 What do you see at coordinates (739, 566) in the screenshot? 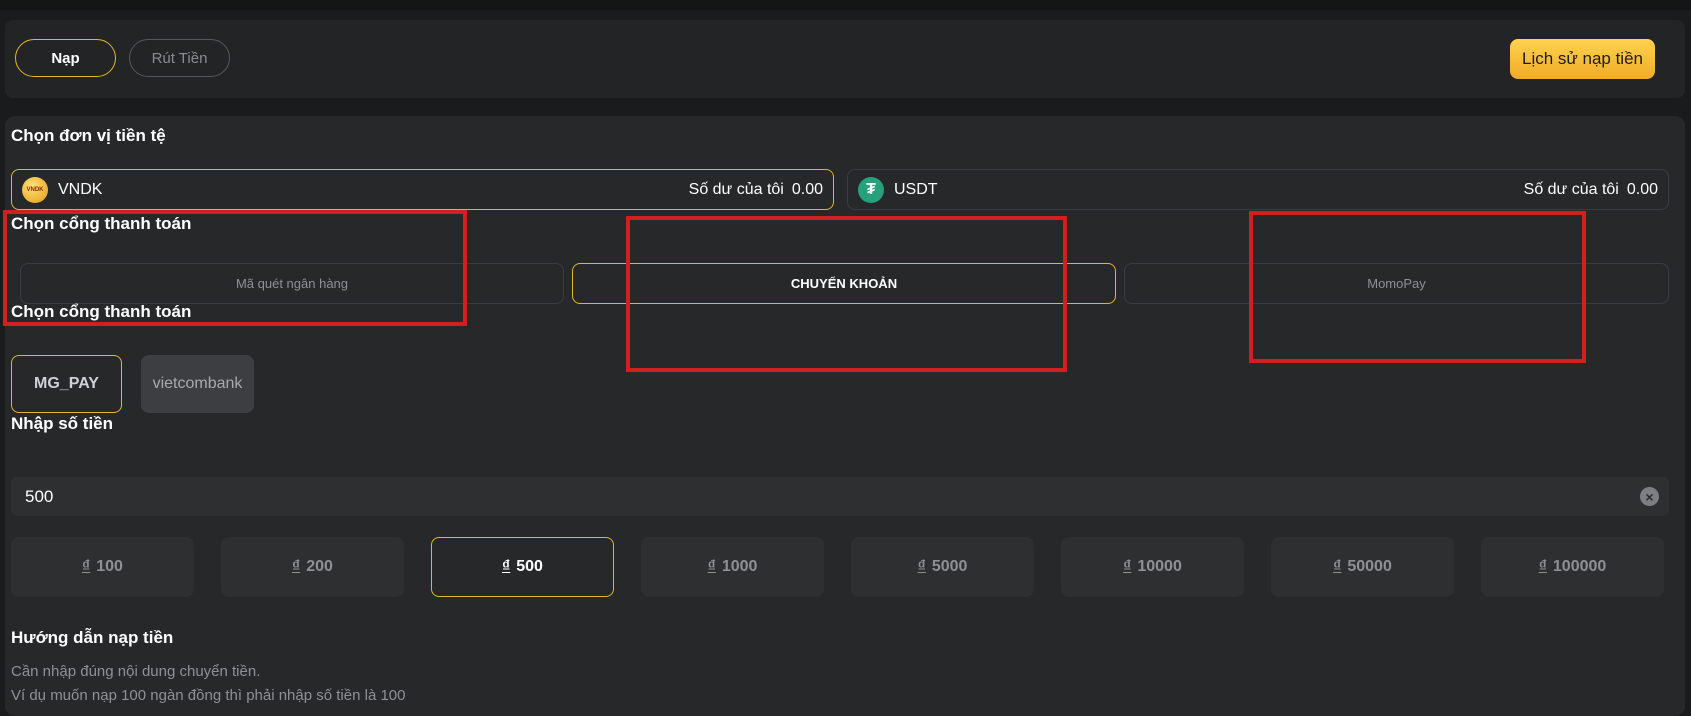
I see `preset-value: 1000` at bounding box center [739, 566].